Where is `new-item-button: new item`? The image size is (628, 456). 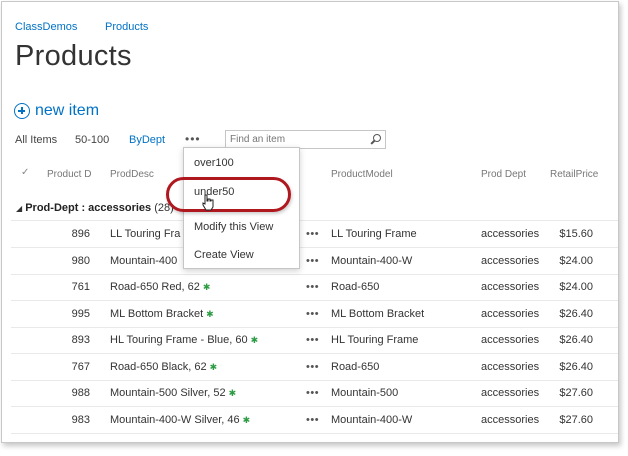
new-item-button: new item is located at coordinates (56, 111).